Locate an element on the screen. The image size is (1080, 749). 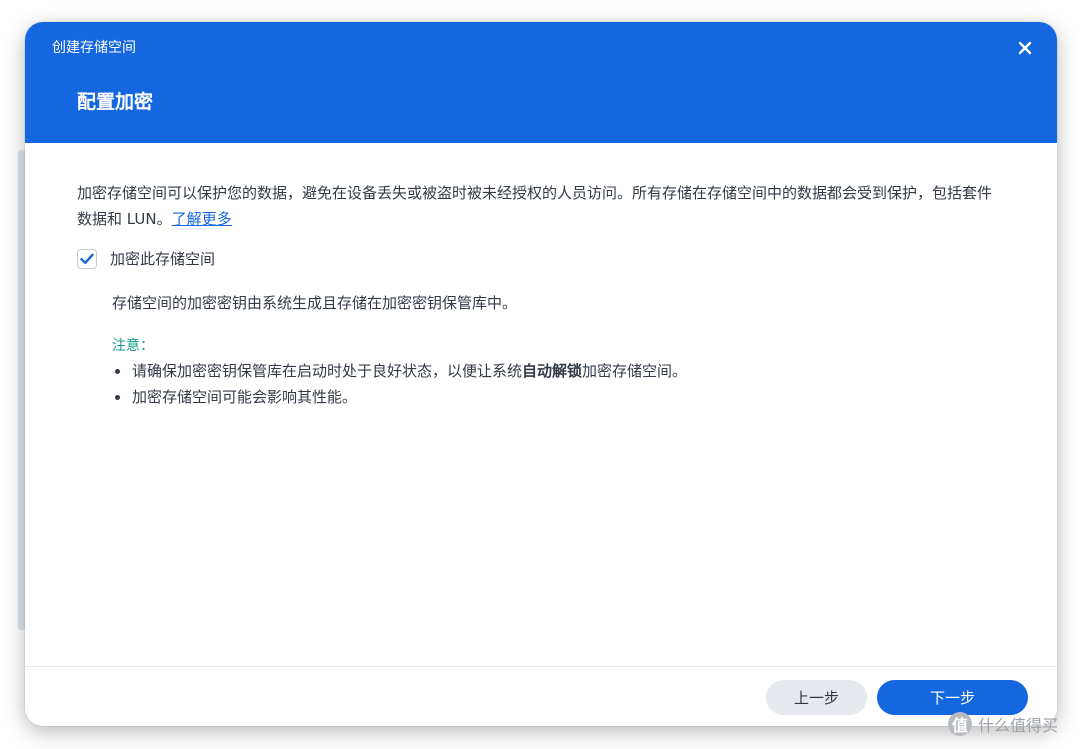
watermark-text: 什么值得买 is located at coordinates (1018, 725).